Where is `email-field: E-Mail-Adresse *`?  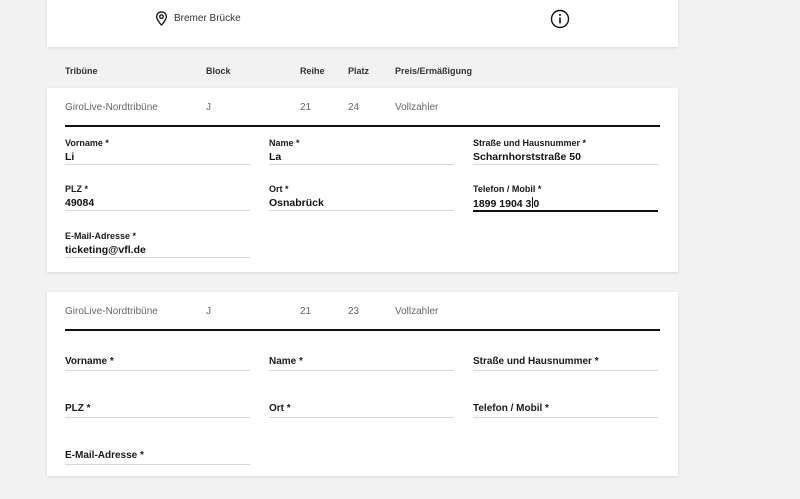 email-field: E-Mail-Adresse * is located at coordinates (157, 457).